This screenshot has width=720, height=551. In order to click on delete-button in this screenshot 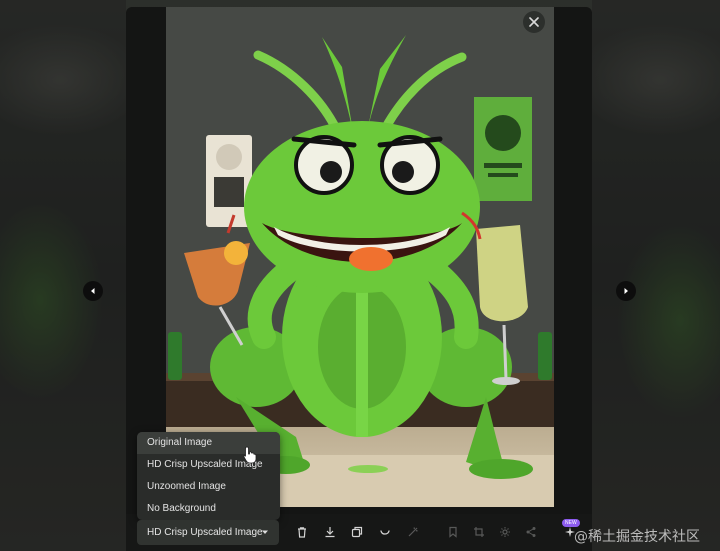, I will do `click(302, 532)`.